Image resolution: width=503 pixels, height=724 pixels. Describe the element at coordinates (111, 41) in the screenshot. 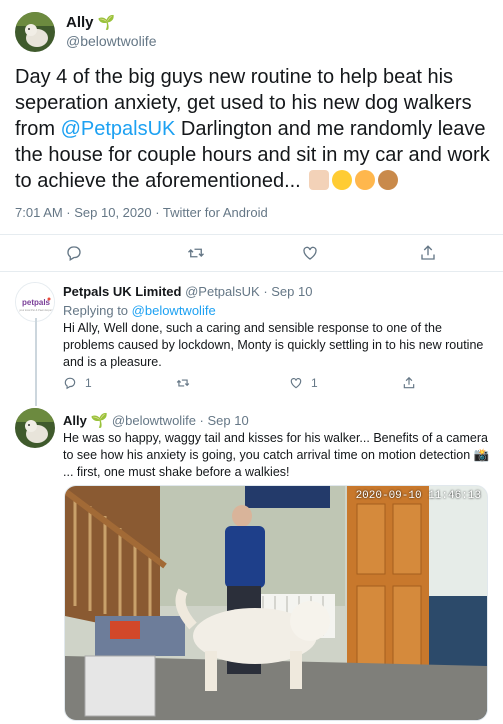

I see `user-handle: @belowtwolife` at that location.